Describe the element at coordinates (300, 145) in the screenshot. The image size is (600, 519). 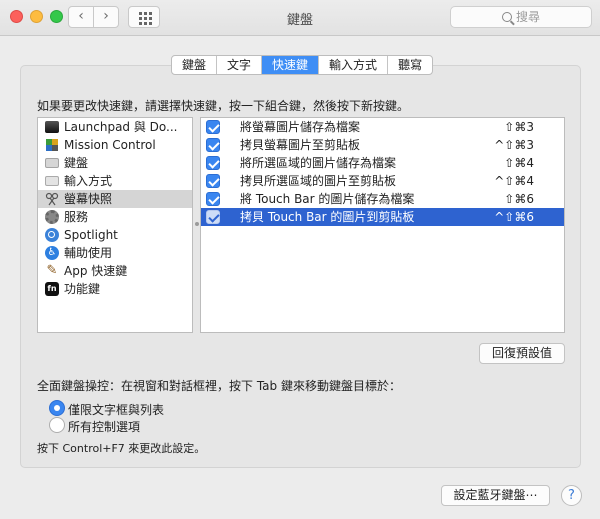
I see `shortcut-name: 拷貝螢幕圖片至剪貼板` at that location.